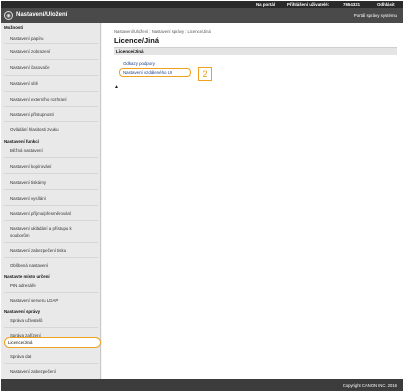 This screenshot has width=404, height=392. Describe the element at coordinates (116, 87) in the screenshot. I see `back-to-top-icon: ▲` at that location.